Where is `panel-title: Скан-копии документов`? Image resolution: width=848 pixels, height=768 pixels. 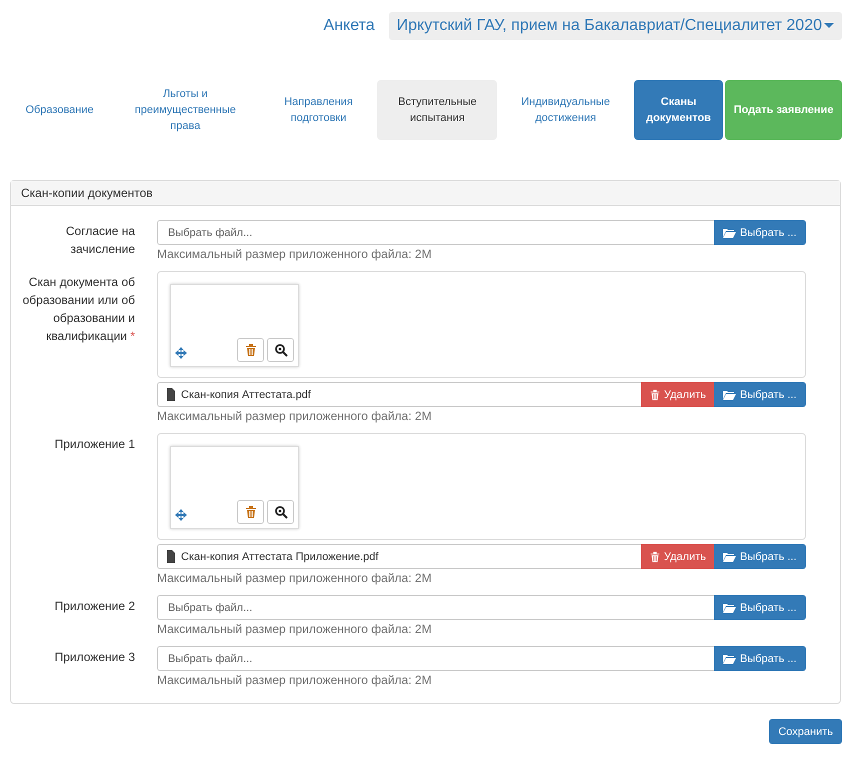
panel-title: Скан-копии документов is located at coordinates (425, 193).